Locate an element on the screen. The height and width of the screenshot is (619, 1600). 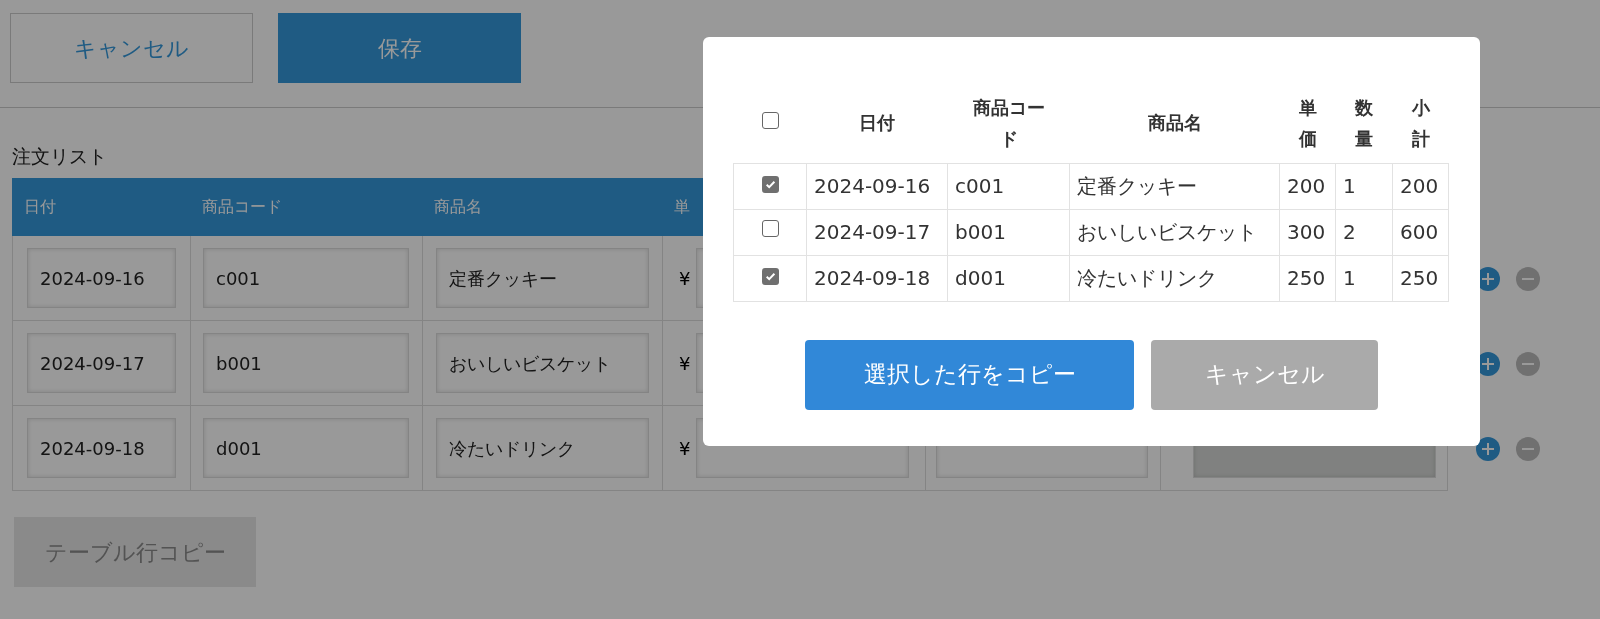
table-cell: 600 is located at coordinates (1419, 232).